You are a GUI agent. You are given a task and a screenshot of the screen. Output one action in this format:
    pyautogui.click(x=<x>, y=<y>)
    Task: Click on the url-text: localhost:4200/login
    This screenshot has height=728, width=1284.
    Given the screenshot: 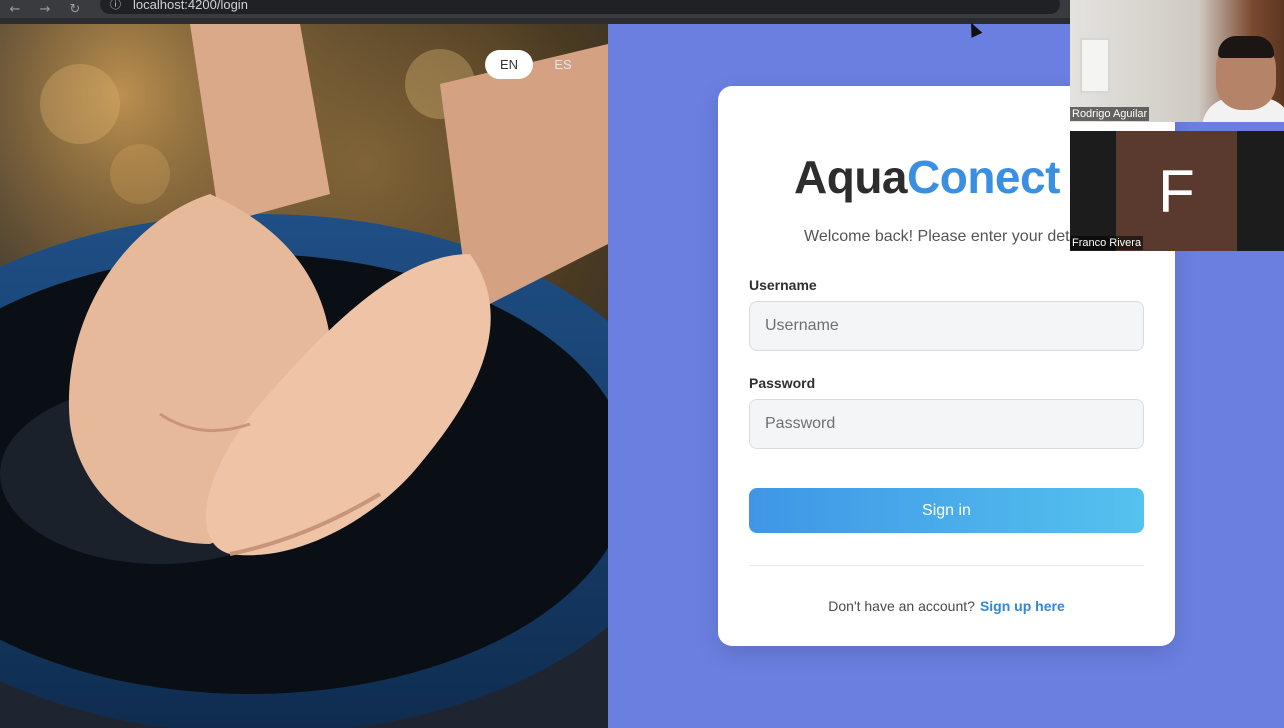 What is the action you would take?
    pyautogui.click(x=190, y=6)
    